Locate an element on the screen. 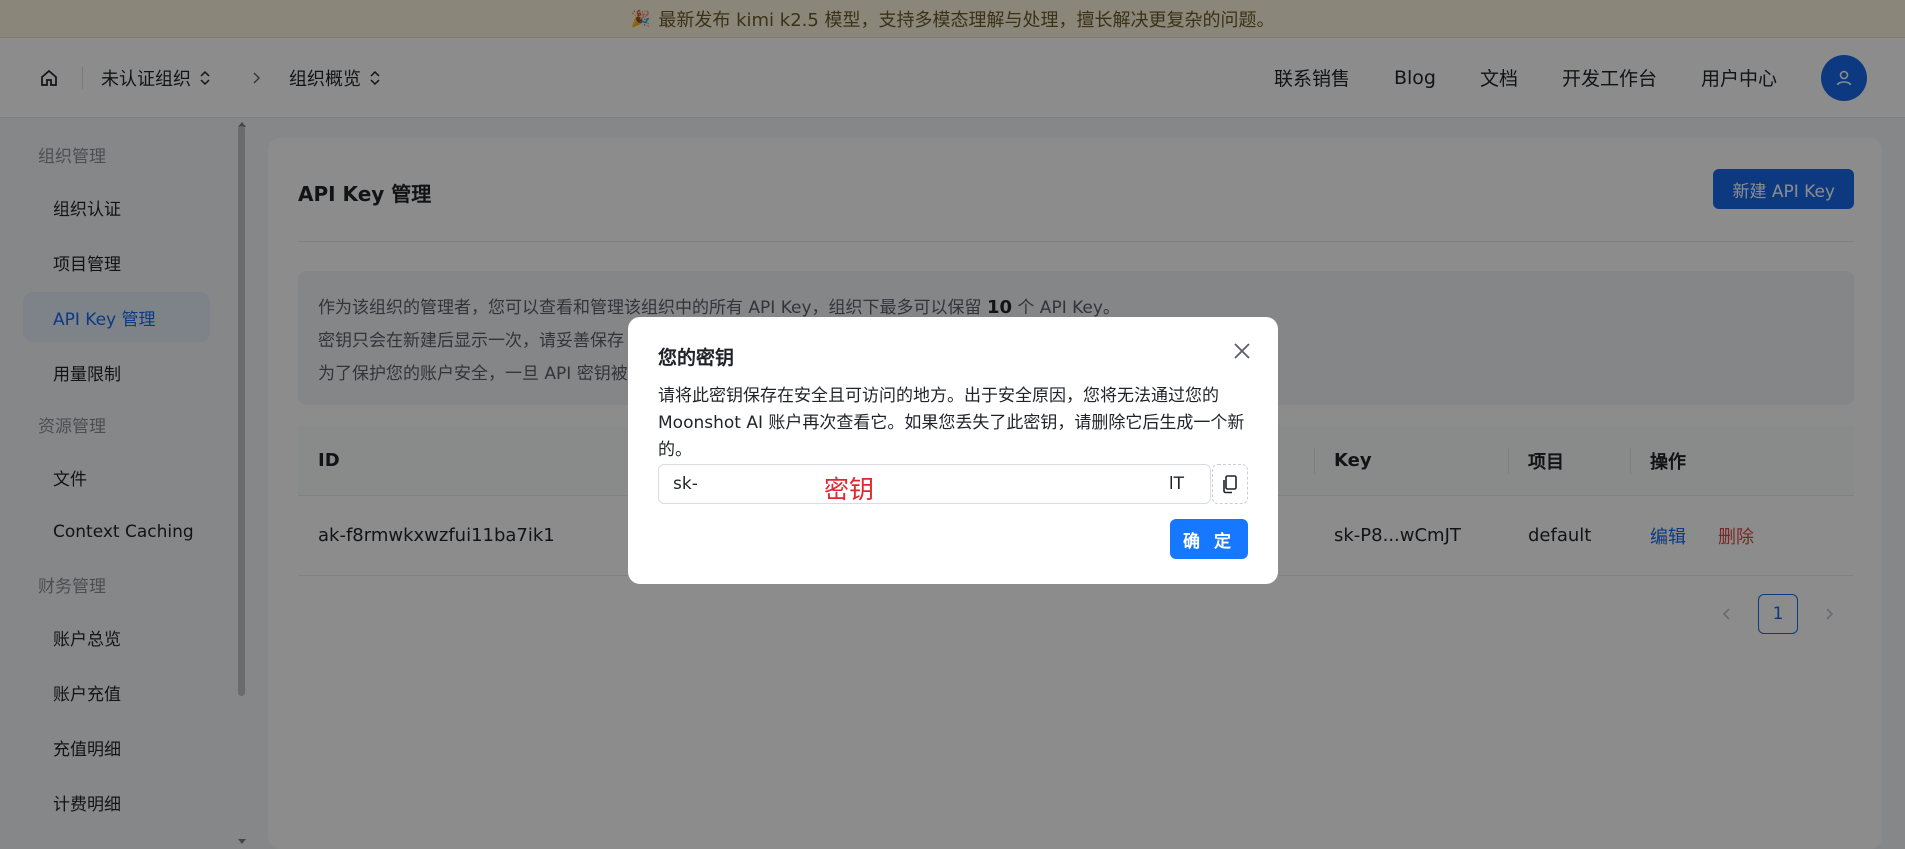 Image resolution: width=1905 pixels, height=849 pixels. secret-key-field: sk- 密钥 lT is located at coordinates (934, 484).